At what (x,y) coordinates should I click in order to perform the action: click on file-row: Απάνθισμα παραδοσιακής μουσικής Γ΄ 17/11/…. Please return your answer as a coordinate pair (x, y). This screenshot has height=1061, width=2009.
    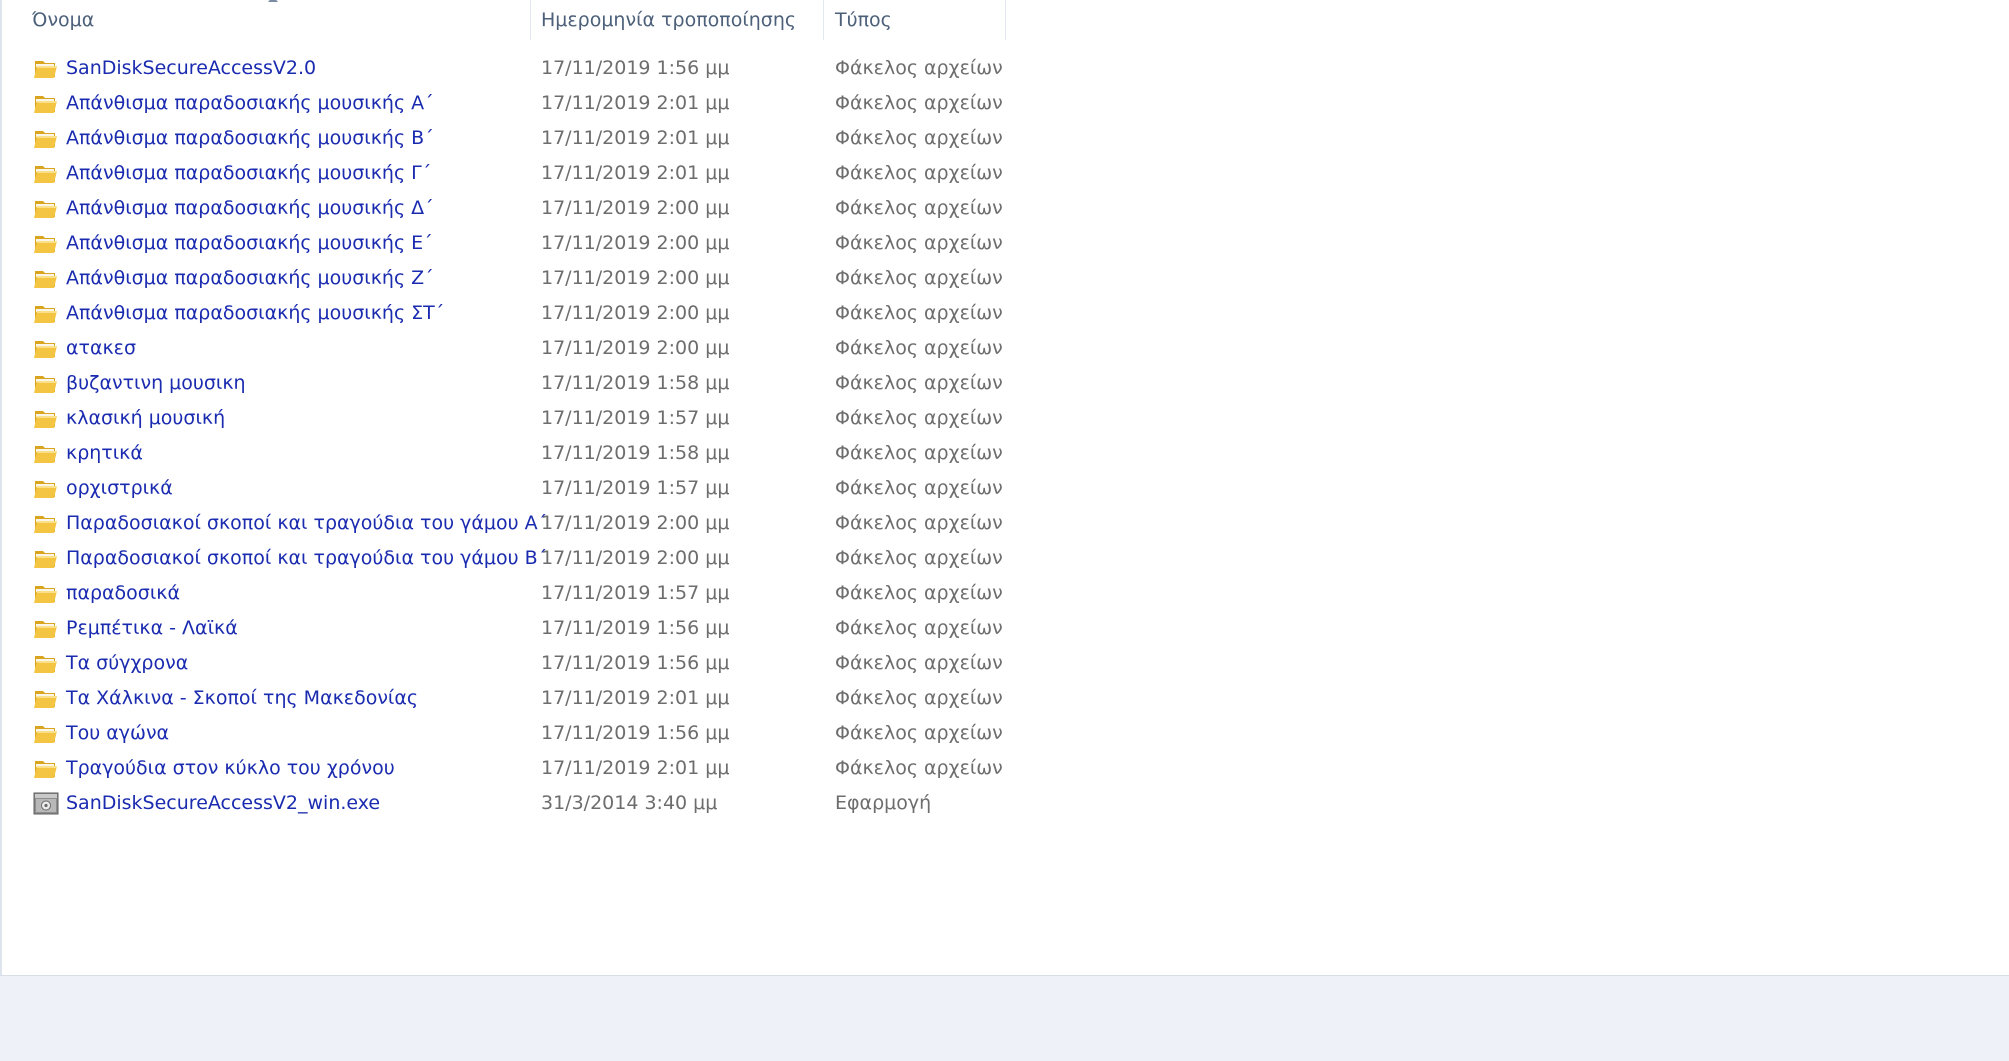
    Looking at the image, I should click on (505, 173).